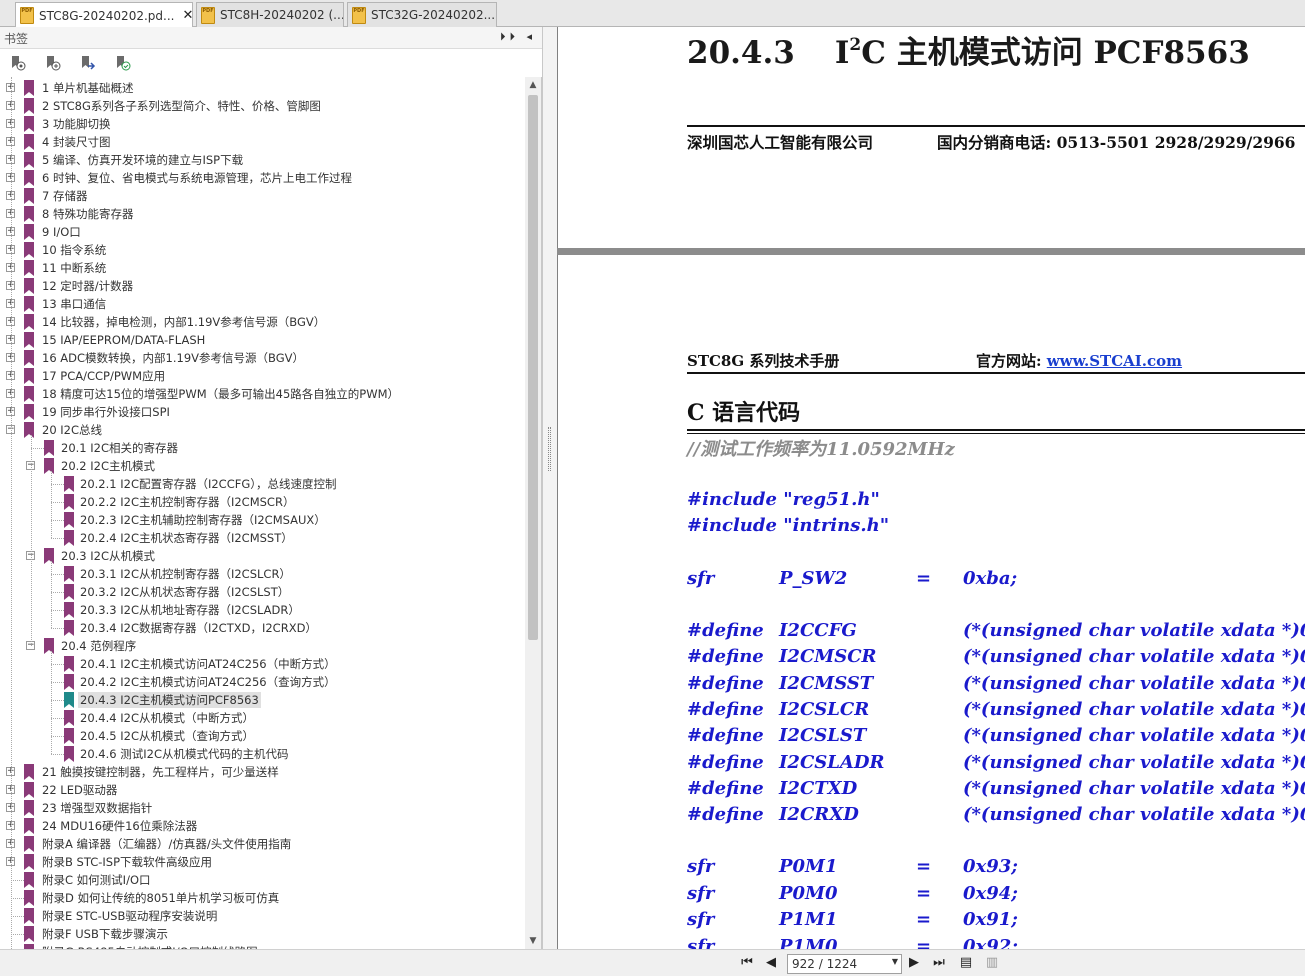  I want to click on bookmark-label: 附录C 如何测试I/O口, so click(96, 880).